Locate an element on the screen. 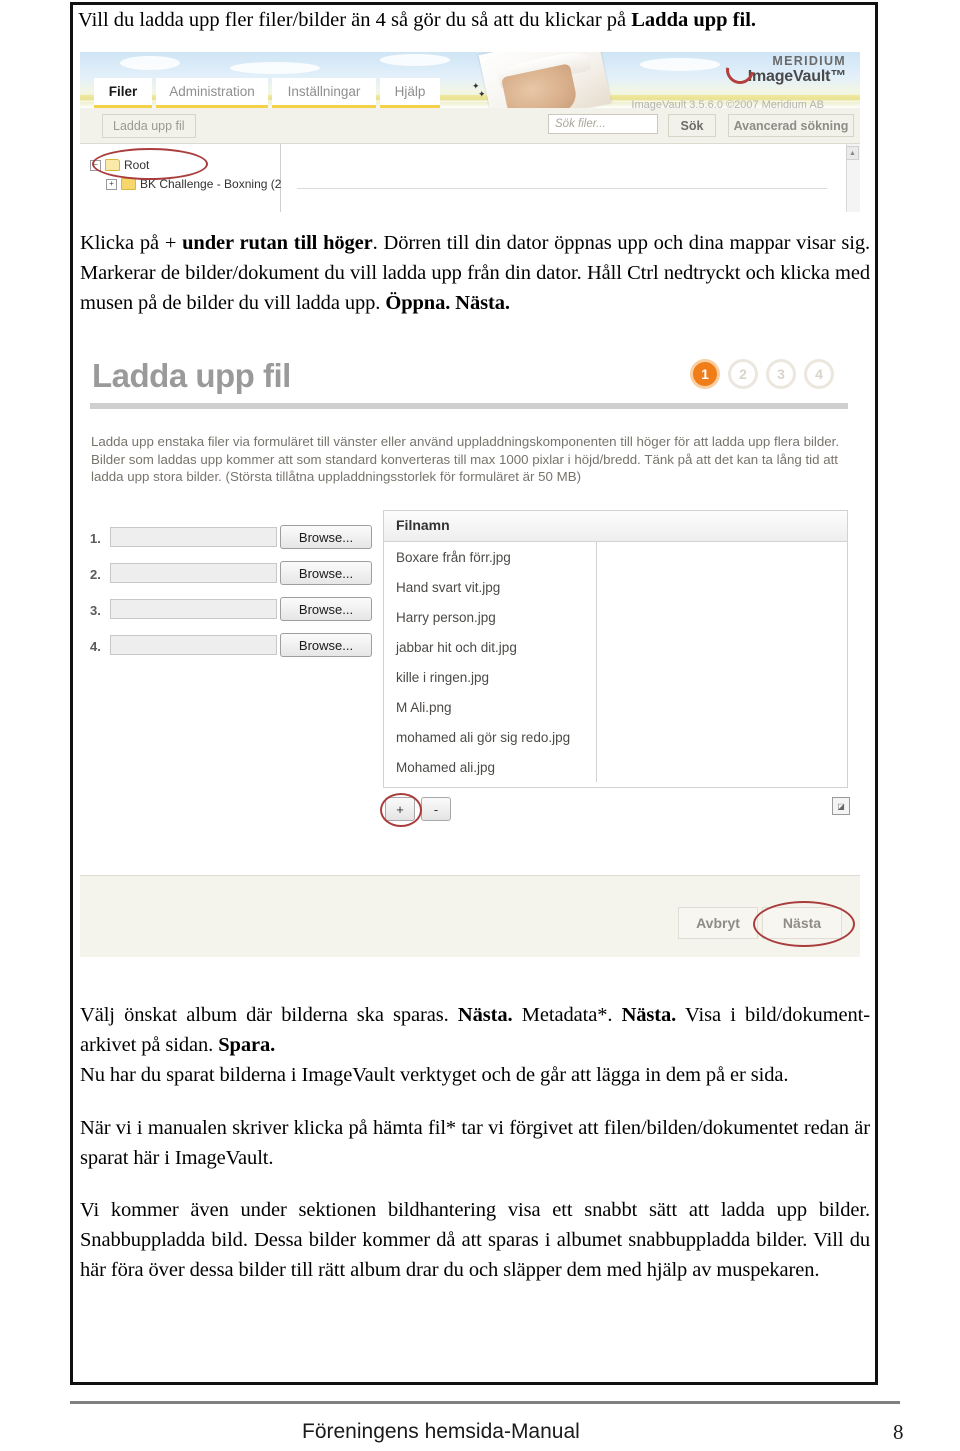 The width and height of the screenshot is (960, 1451). search-button: Sök is located at coordinates (692, 125).